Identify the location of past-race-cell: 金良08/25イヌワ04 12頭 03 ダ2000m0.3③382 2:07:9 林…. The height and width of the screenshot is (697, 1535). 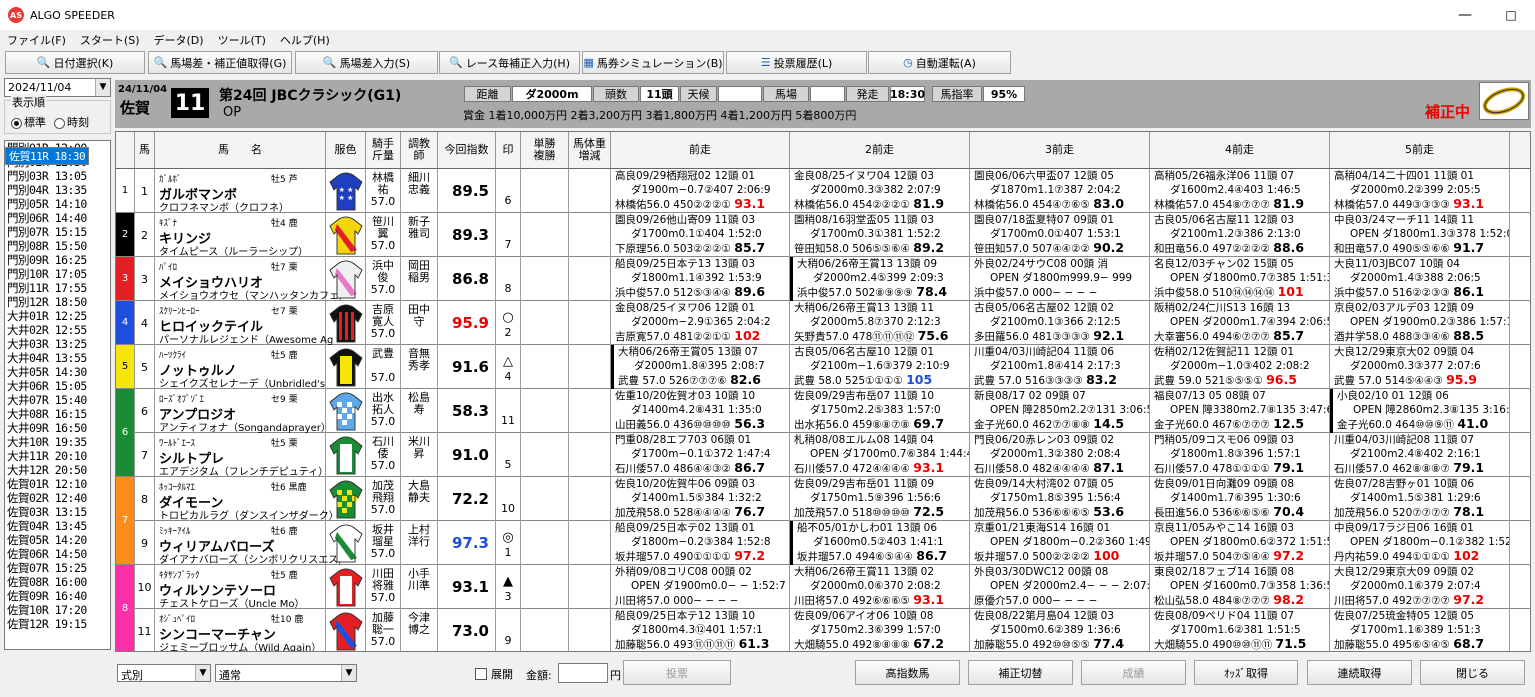
(880, 191).